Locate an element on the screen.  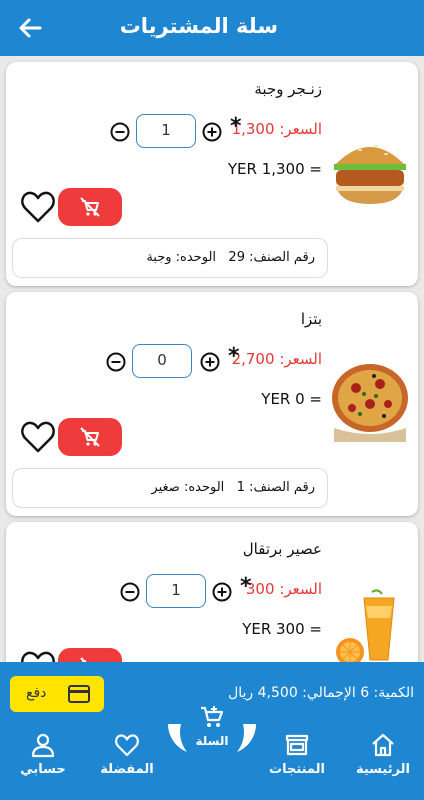
pay-button: دفع is located at coordinates (57, 694).